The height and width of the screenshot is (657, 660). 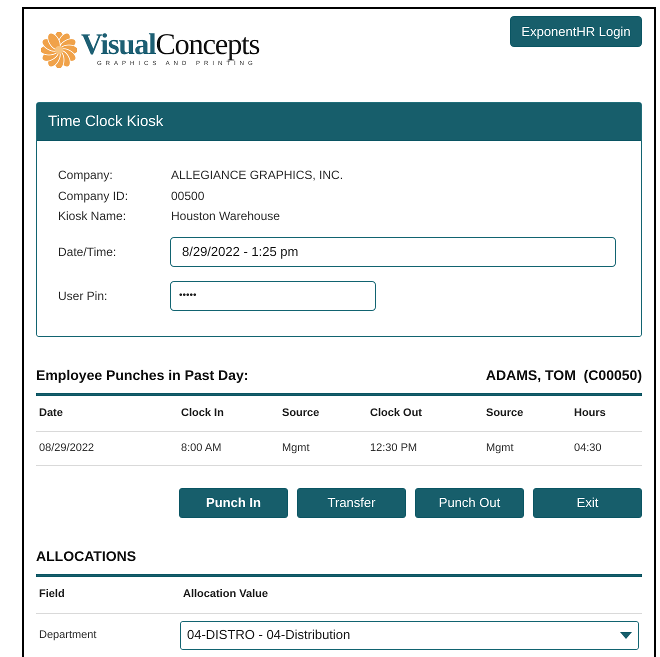 I want to click on caret-icon, so click(x=626, y=635).